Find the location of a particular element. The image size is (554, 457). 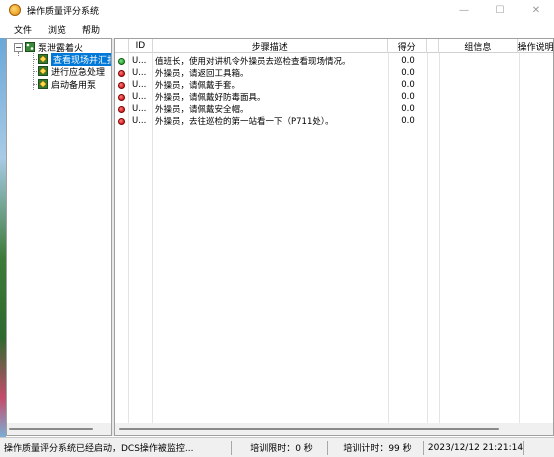

description-cell: 外操员，请返回工具箱。 is located at coordinates (271, 73).